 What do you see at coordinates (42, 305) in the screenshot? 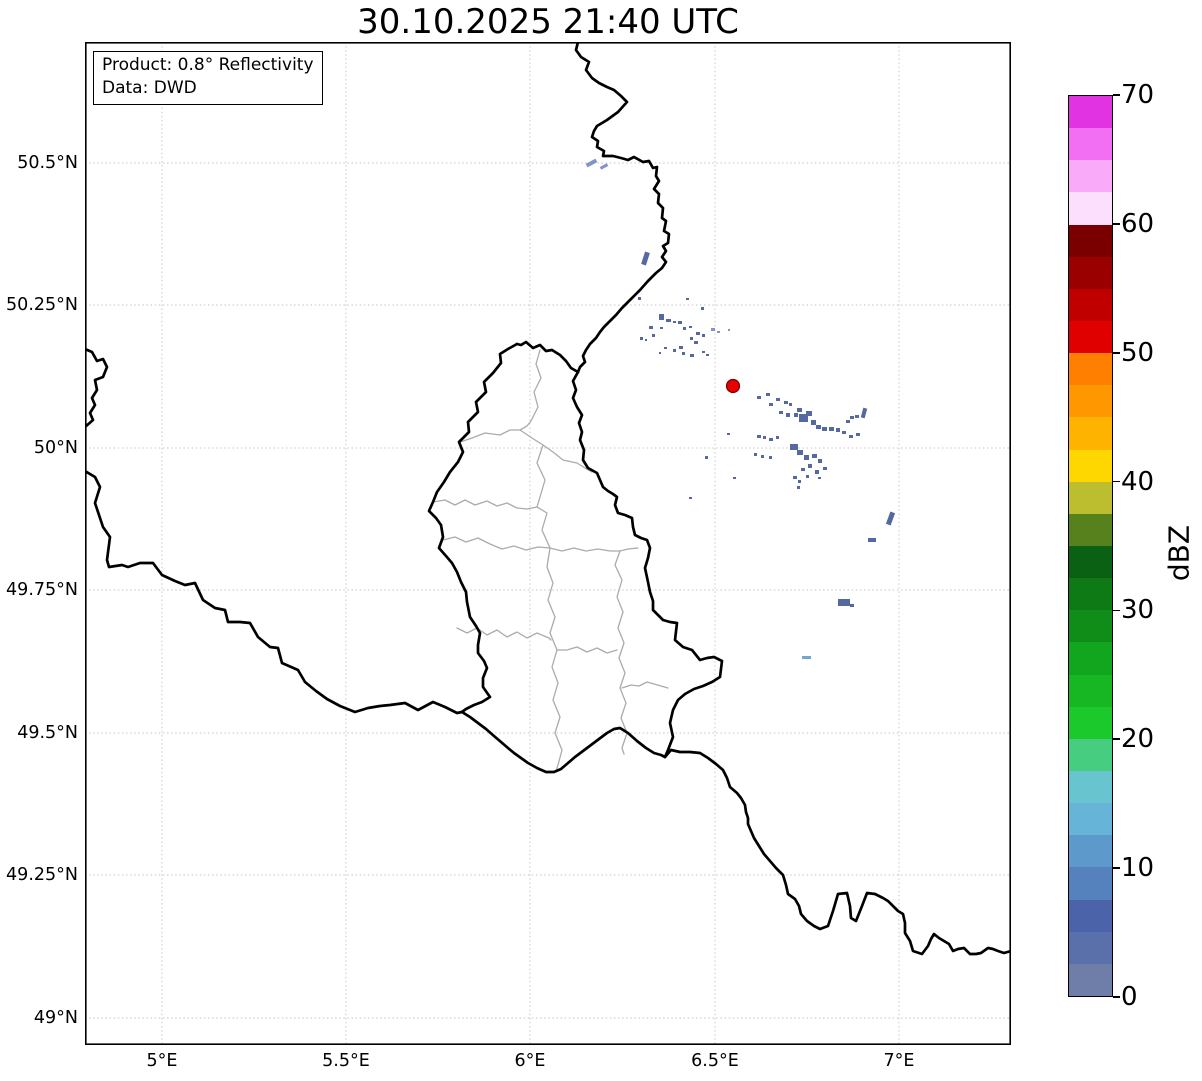
I see `lat-tick-label: 50.25°N` at bounding box center [42, 305].